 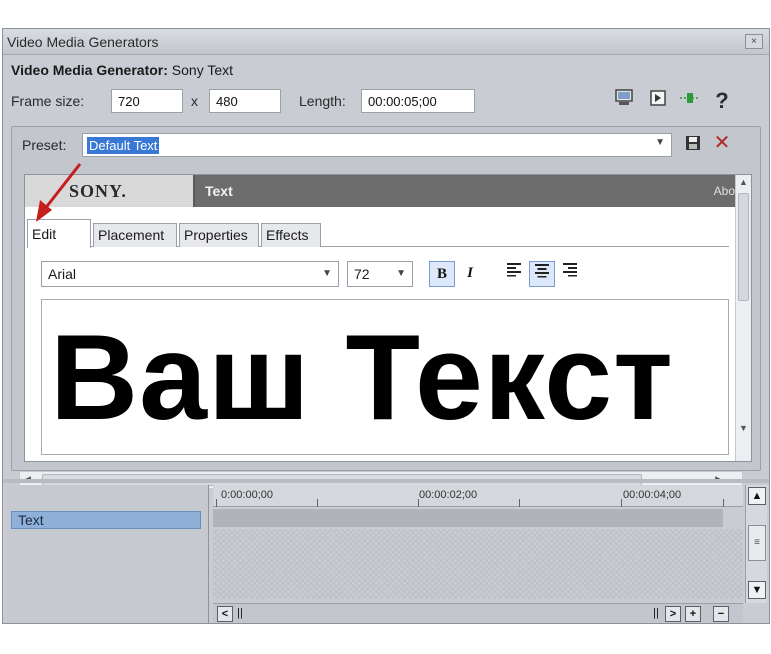 I want to click on bold-button: B, so click(x=442, y=274).